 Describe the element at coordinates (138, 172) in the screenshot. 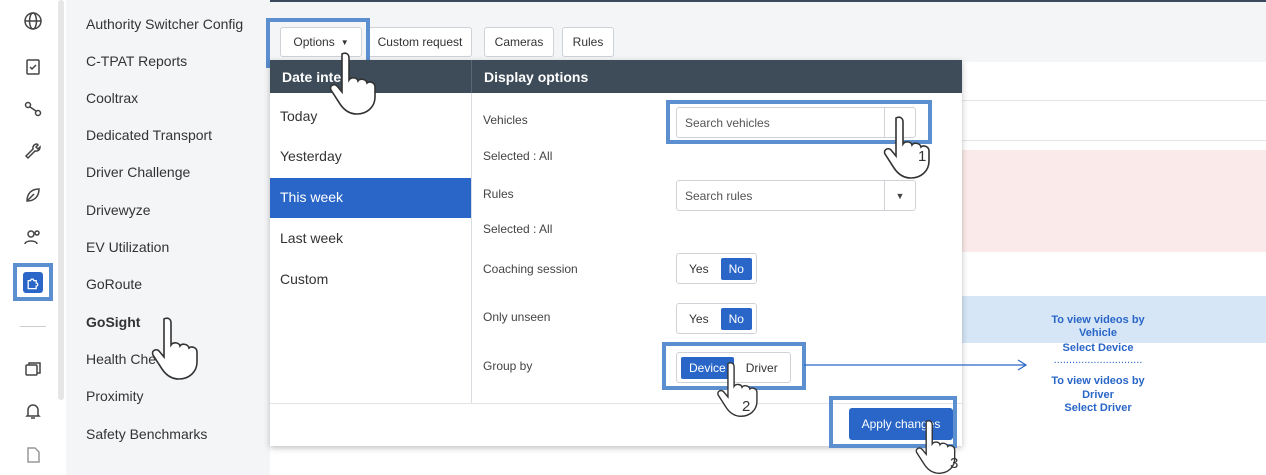

I see `menu-item-driver-challenge: Driver Challenge` at that location.